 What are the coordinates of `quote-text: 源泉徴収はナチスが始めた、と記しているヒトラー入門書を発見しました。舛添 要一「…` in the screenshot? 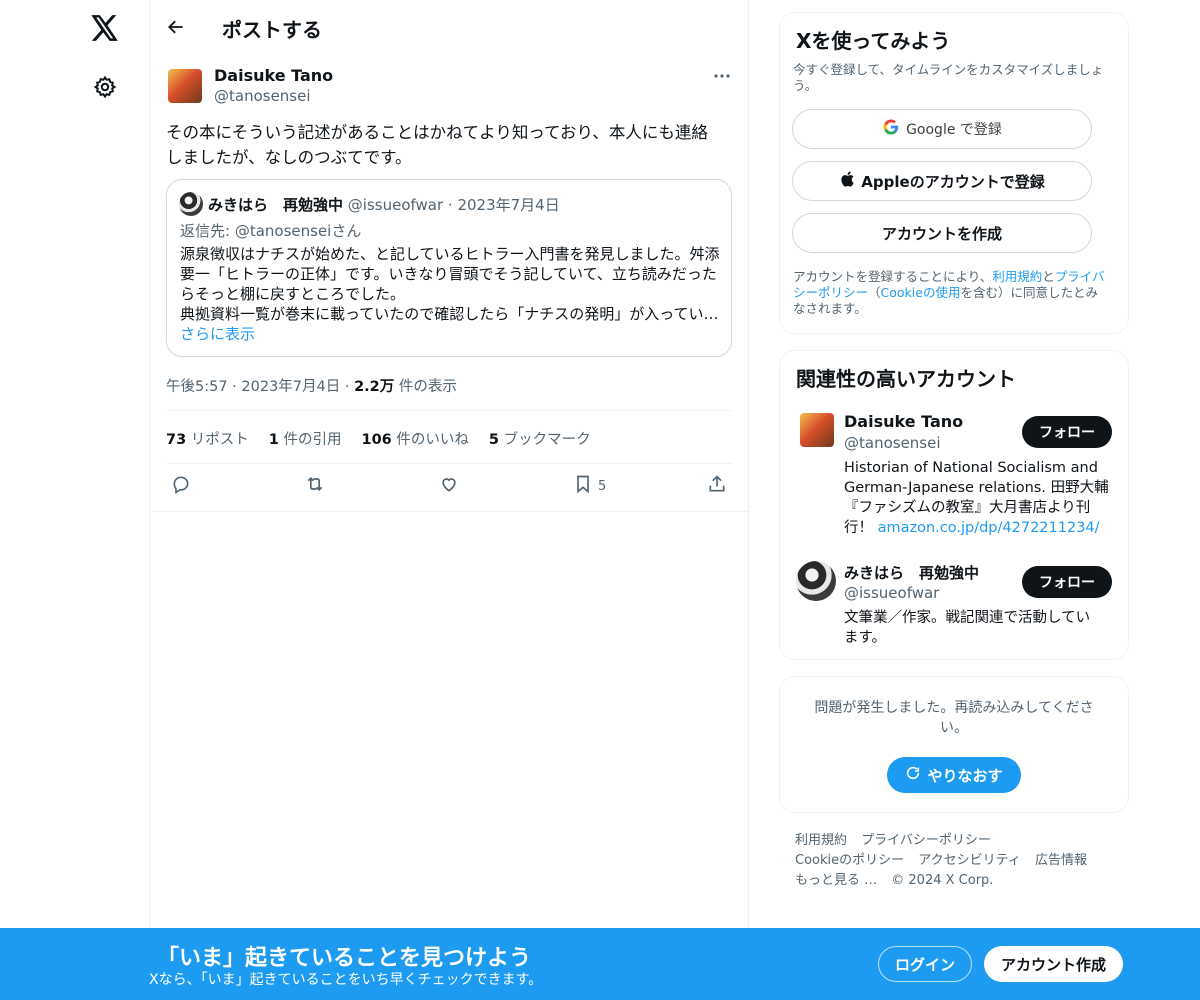 It's located at (452, 294).